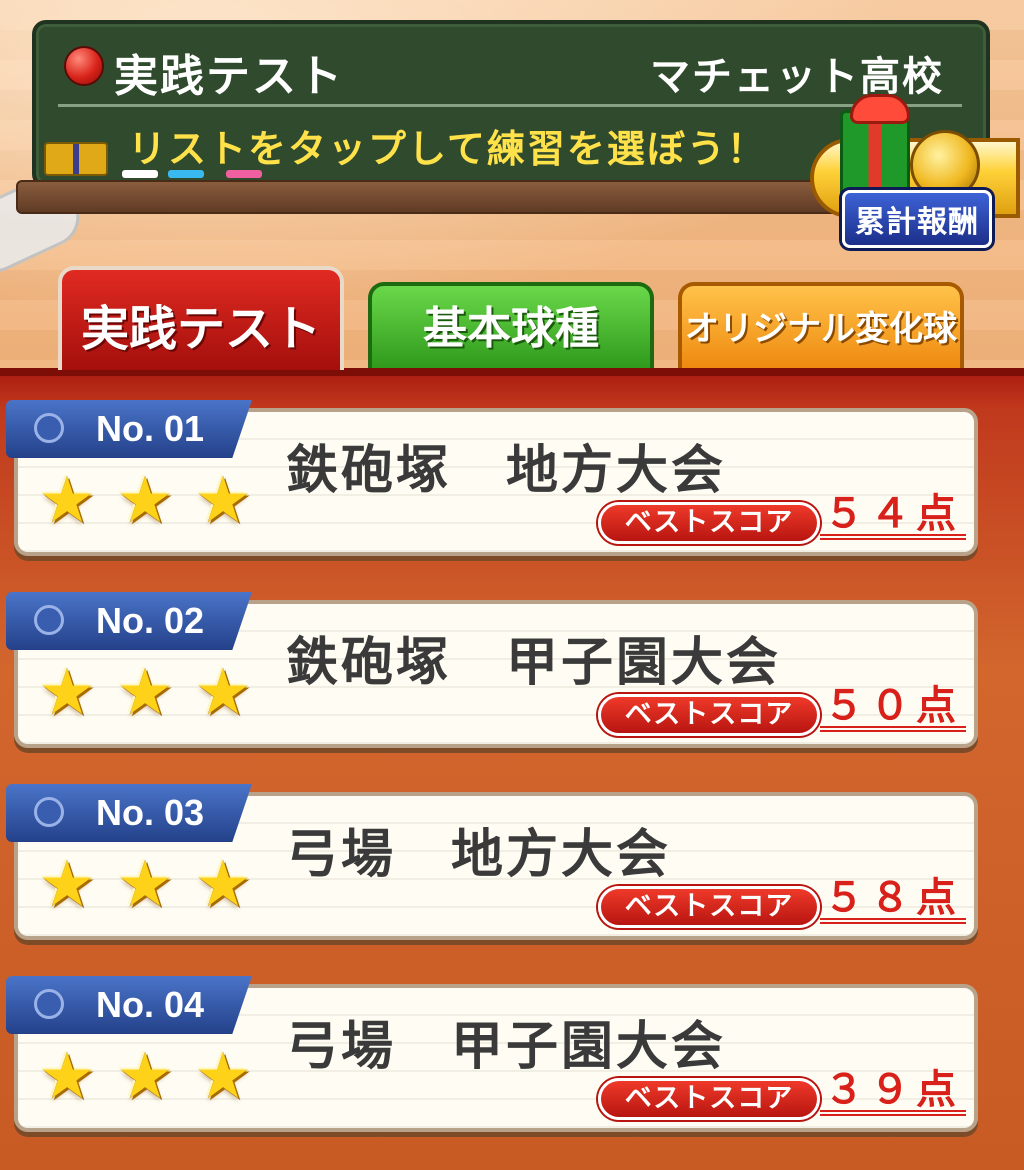  What do you see at coordinates (140, 174) in the screenshot?
I see `chalk-white-icon` at bounding box center [140, 174].